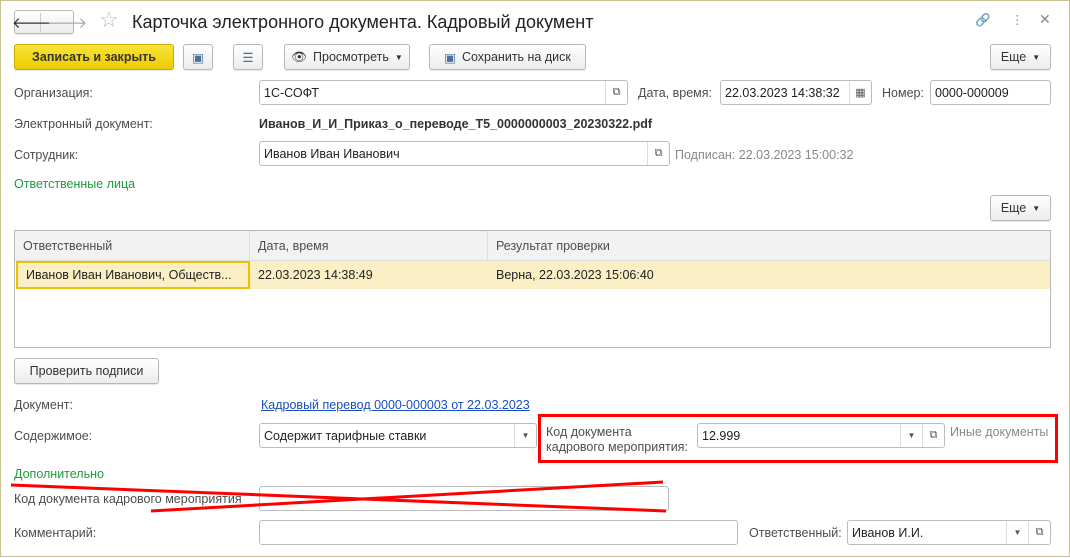 The width and height of the screenshot is (1070, 558). I want to click on resp-value: Иванов И.И., so click(888, 532).